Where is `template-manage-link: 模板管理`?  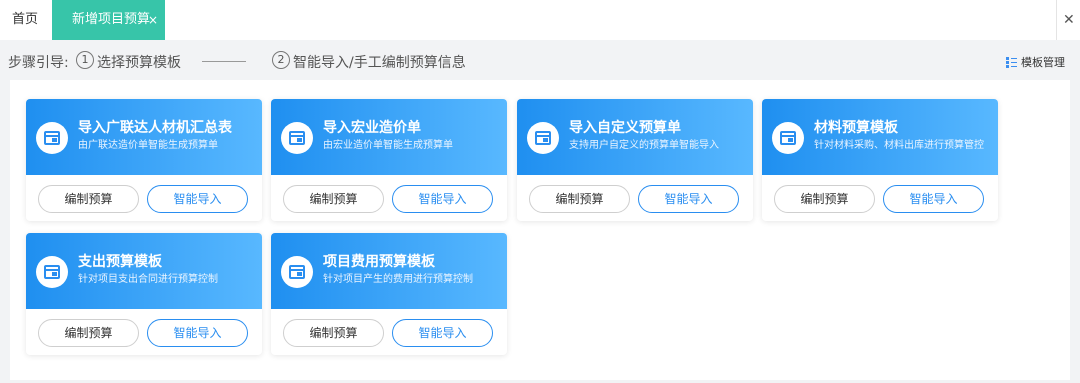 template-manage-link: 模板管理 is located at coordinates (1035, 62).